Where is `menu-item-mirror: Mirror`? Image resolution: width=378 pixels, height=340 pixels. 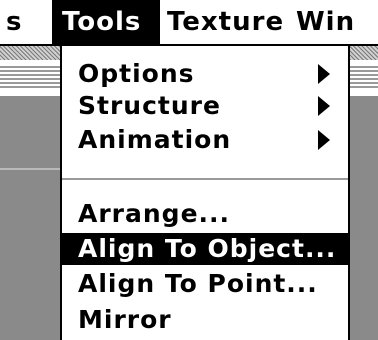 menu-item-mirror: Mirror is located at coordinates (205, 320).